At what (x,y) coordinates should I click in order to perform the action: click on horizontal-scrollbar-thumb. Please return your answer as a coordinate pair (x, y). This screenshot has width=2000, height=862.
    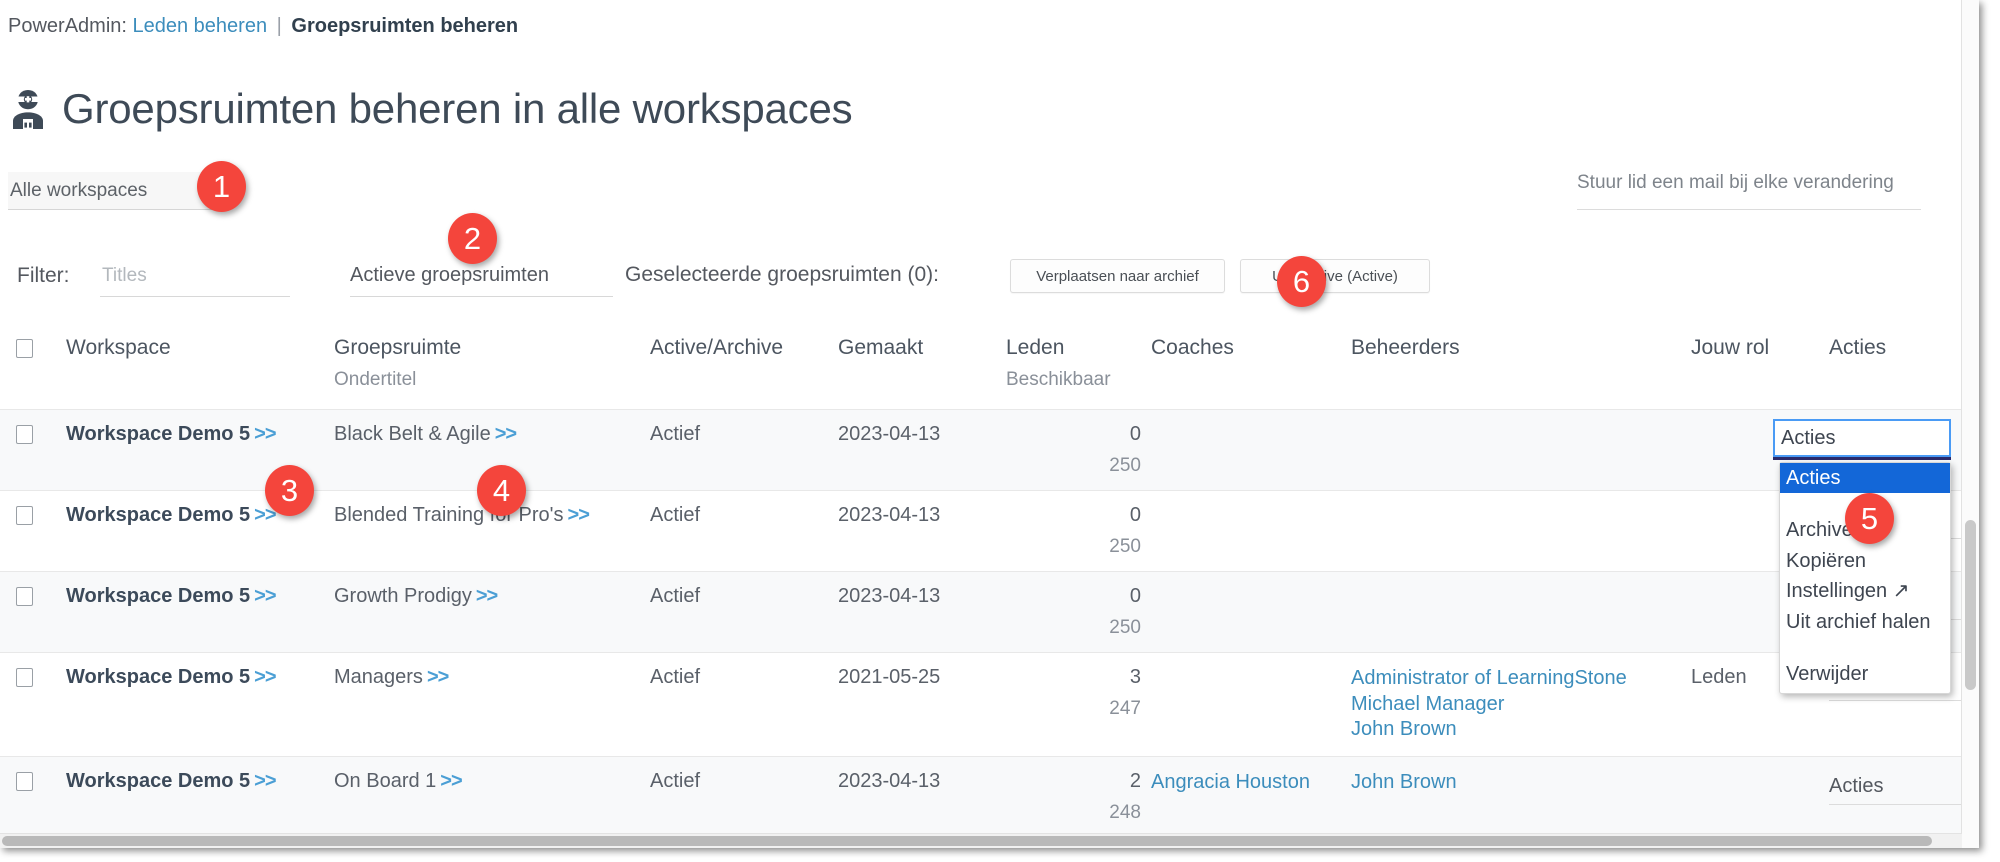
    Looking at the image, I should click on (967, 841).